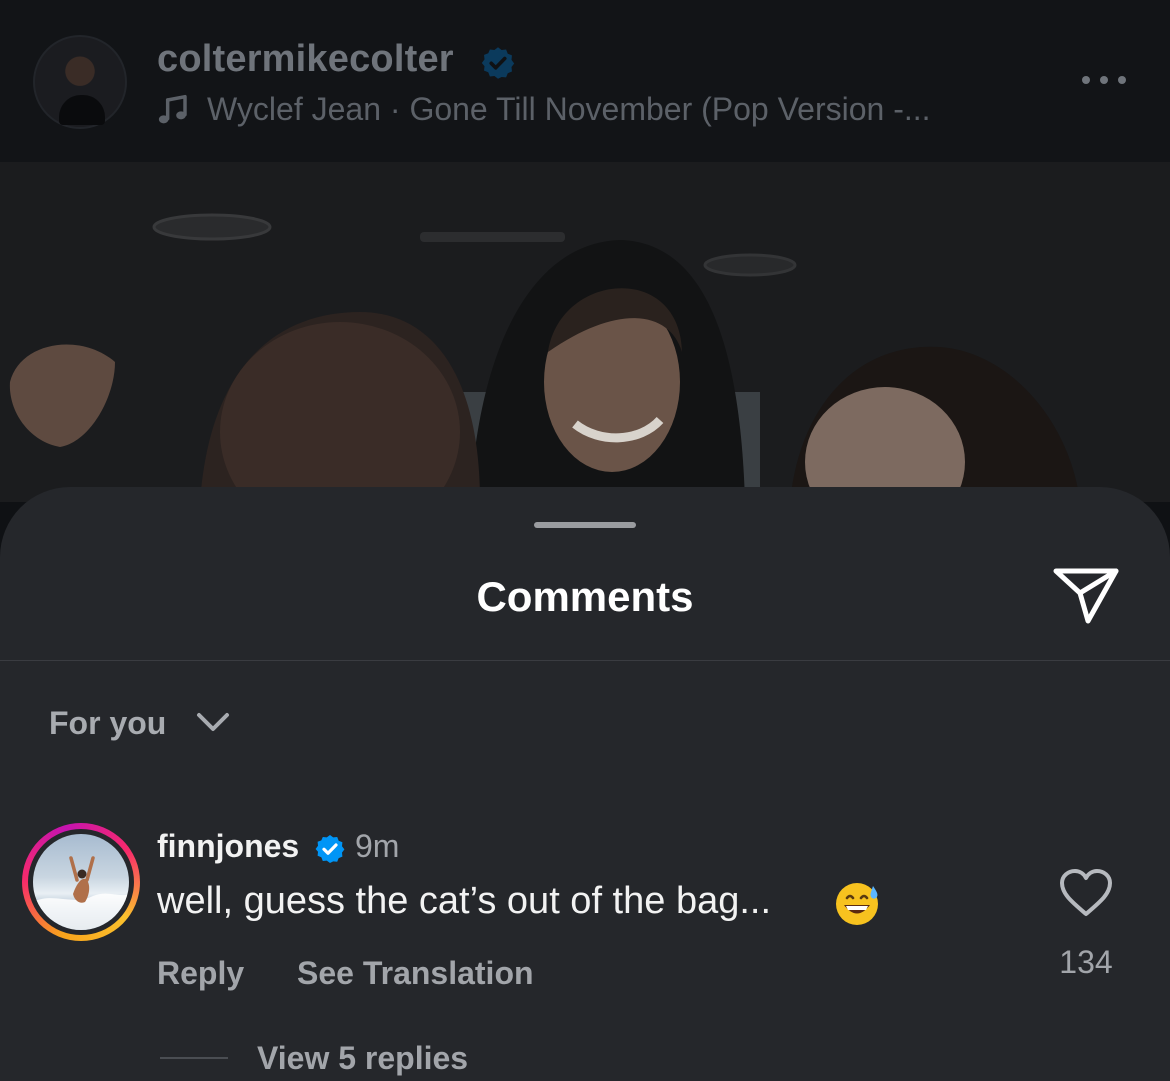 This screenshot has width=1170, height=1081. Describe the element at coordinates (415, 973) in the screenshot. I see `see-translation-button: See Translation` at that location.